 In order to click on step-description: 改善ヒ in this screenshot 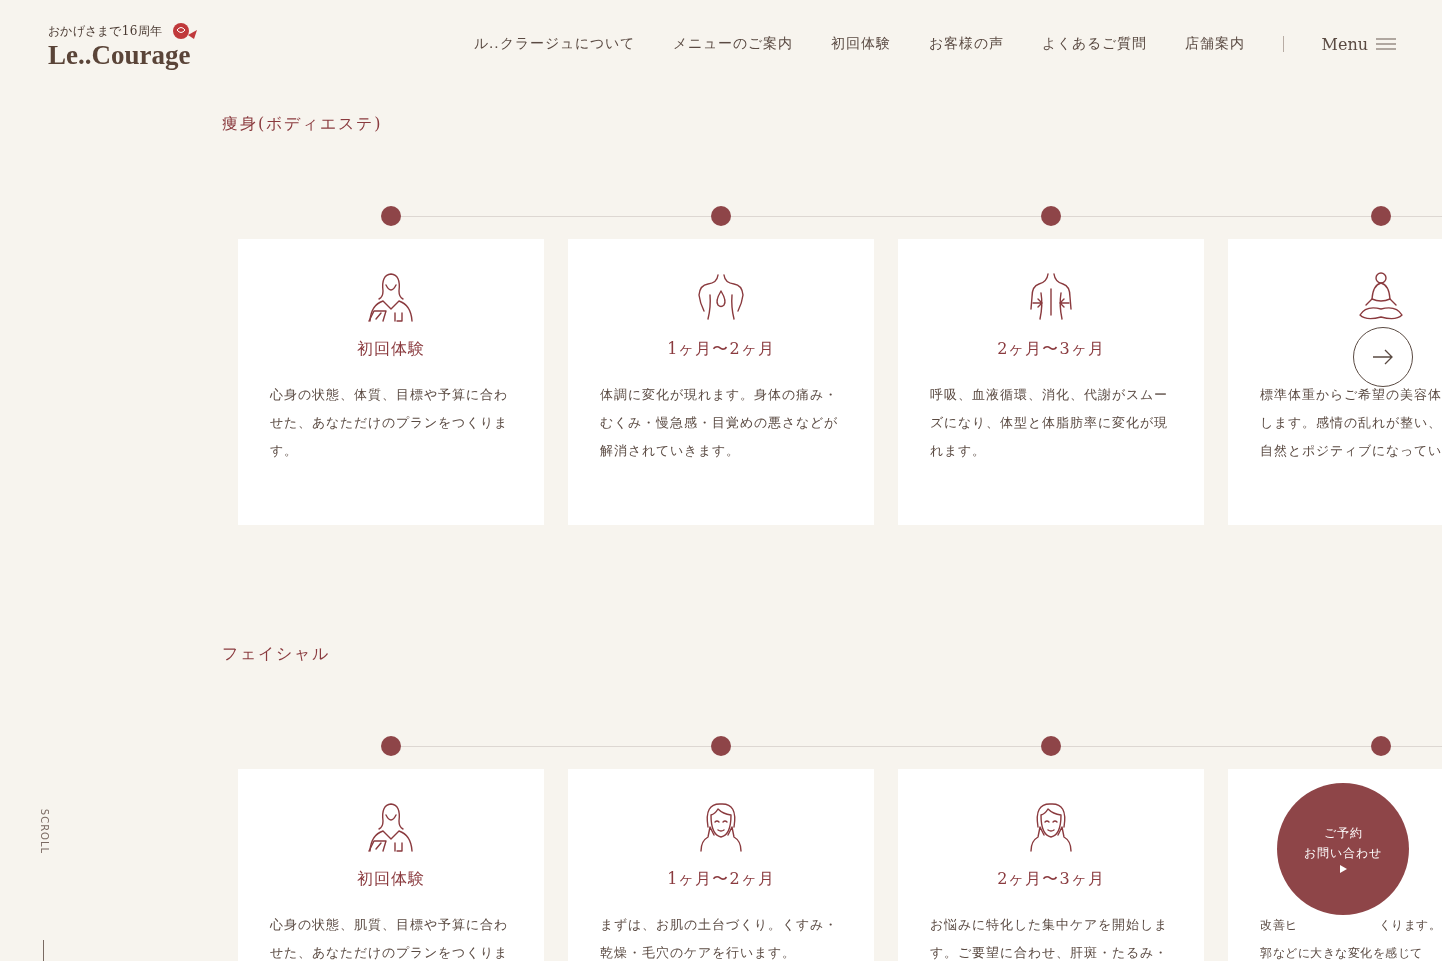, I will do `click(1279, 925)`.